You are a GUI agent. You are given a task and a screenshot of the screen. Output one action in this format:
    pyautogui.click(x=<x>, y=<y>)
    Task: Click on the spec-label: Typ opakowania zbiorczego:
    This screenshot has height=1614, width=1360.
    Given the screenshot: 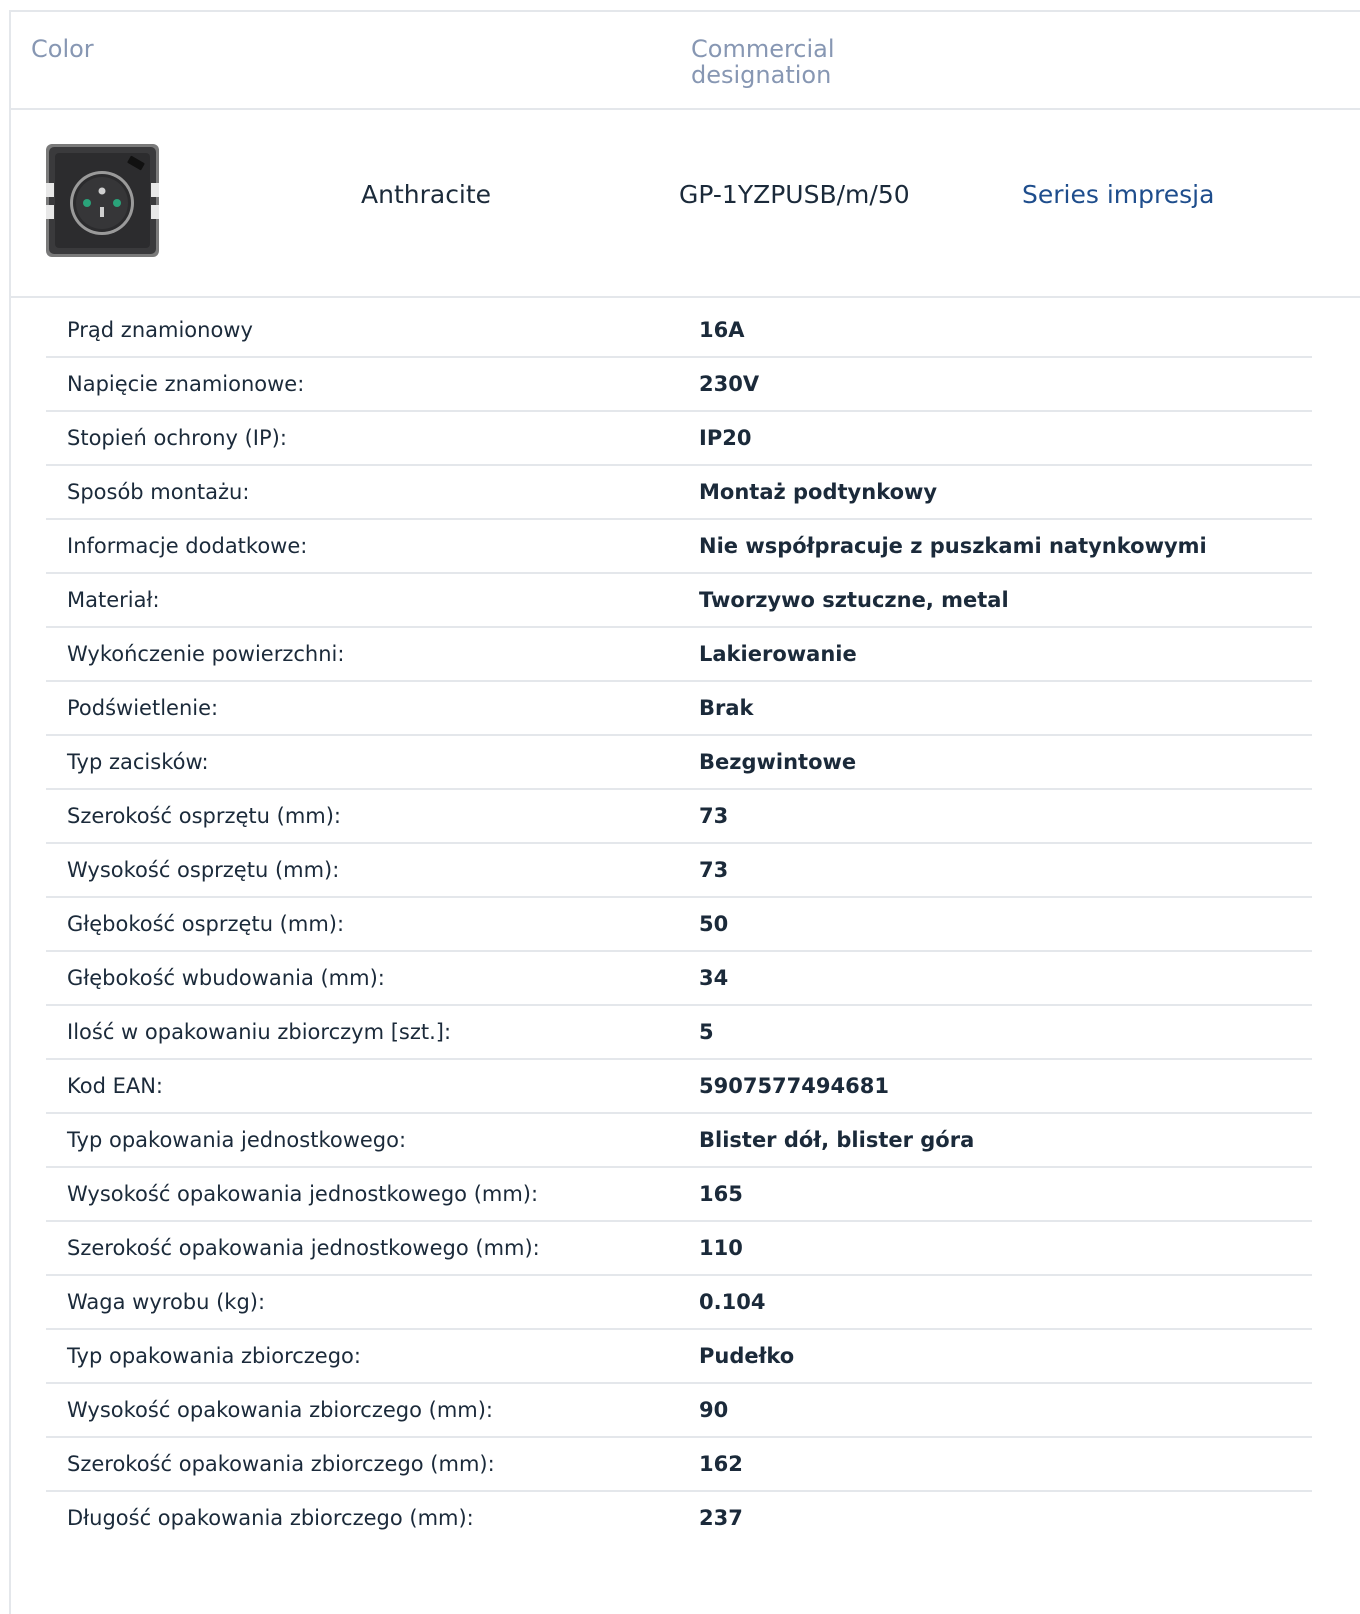 What is the action you would take?
    pyautogui.click(x=214, y=1356)
    